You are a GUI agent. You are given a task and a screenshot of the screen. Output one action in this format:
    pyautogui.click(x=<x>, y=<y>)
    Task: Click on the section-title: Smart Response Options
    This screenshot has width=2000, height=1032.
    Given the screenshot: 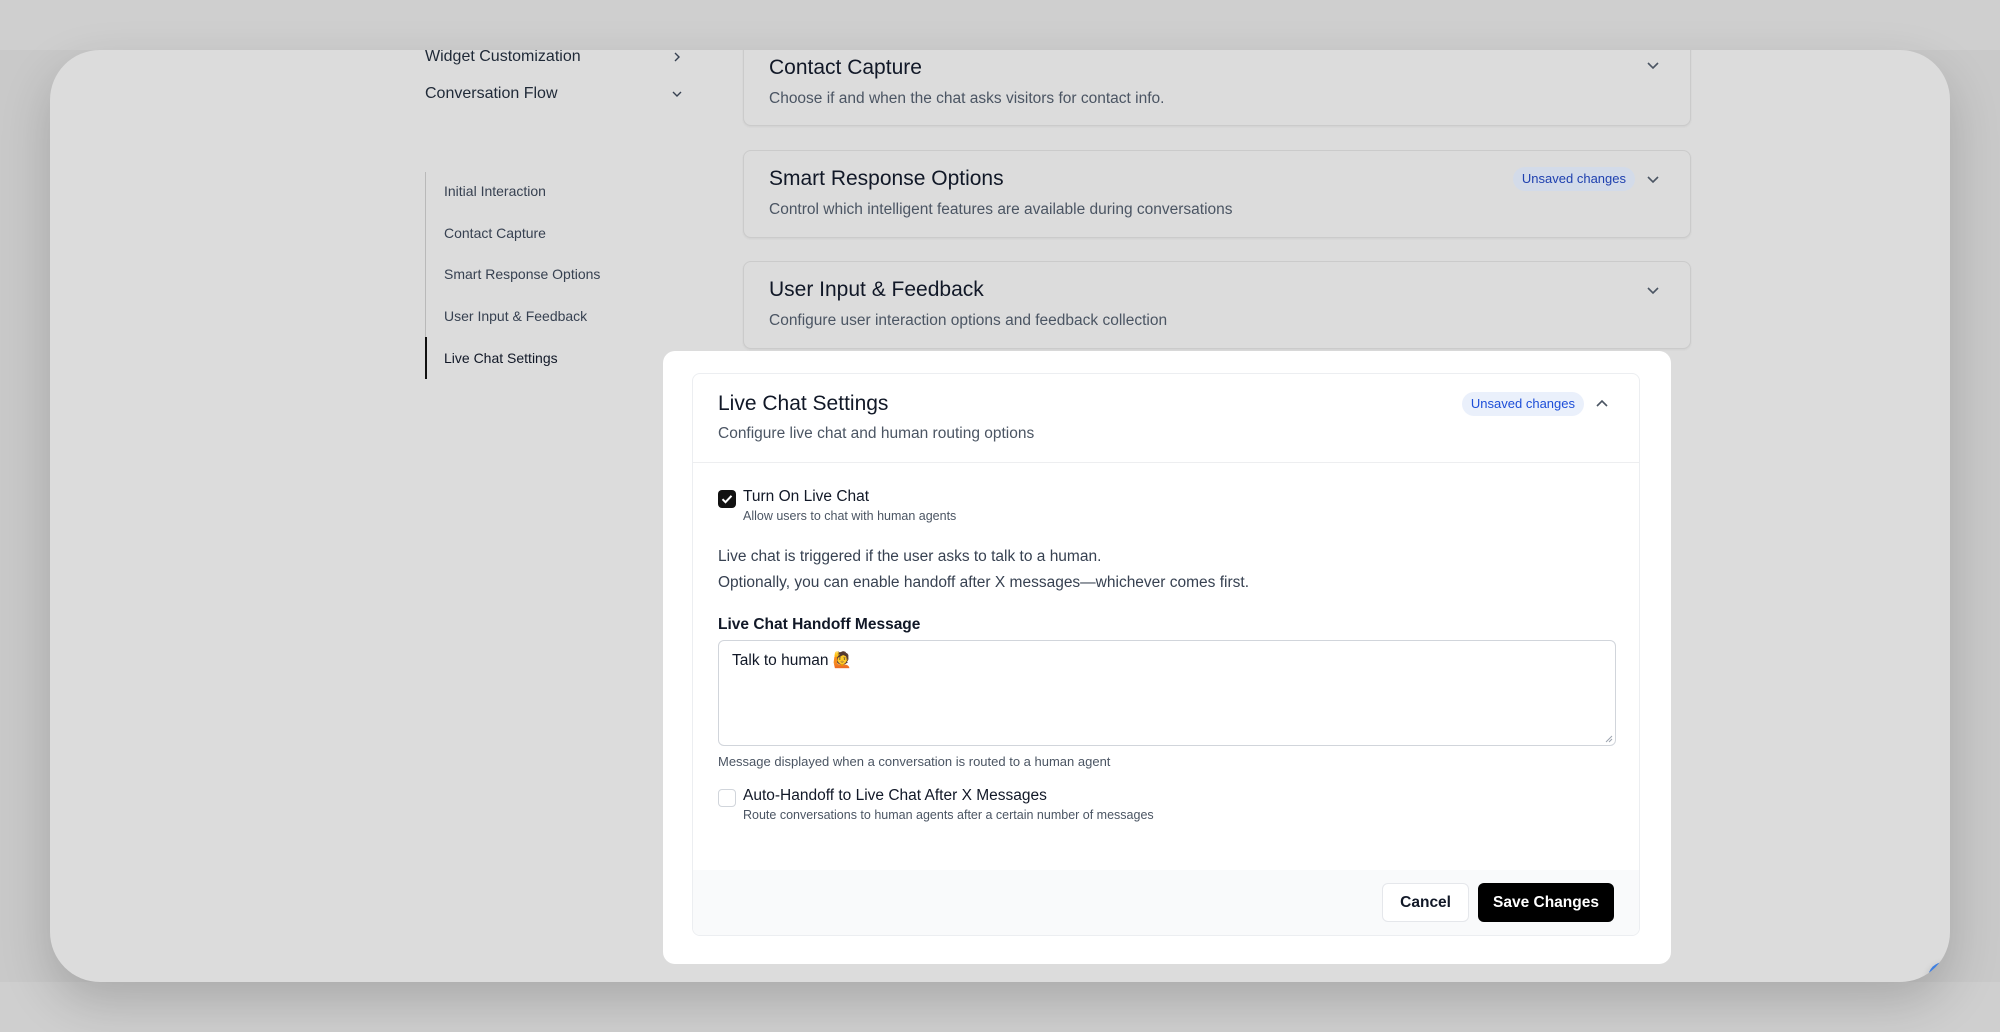 What is the action you would take?
    pyautogui.click(x=886, y=178)
    